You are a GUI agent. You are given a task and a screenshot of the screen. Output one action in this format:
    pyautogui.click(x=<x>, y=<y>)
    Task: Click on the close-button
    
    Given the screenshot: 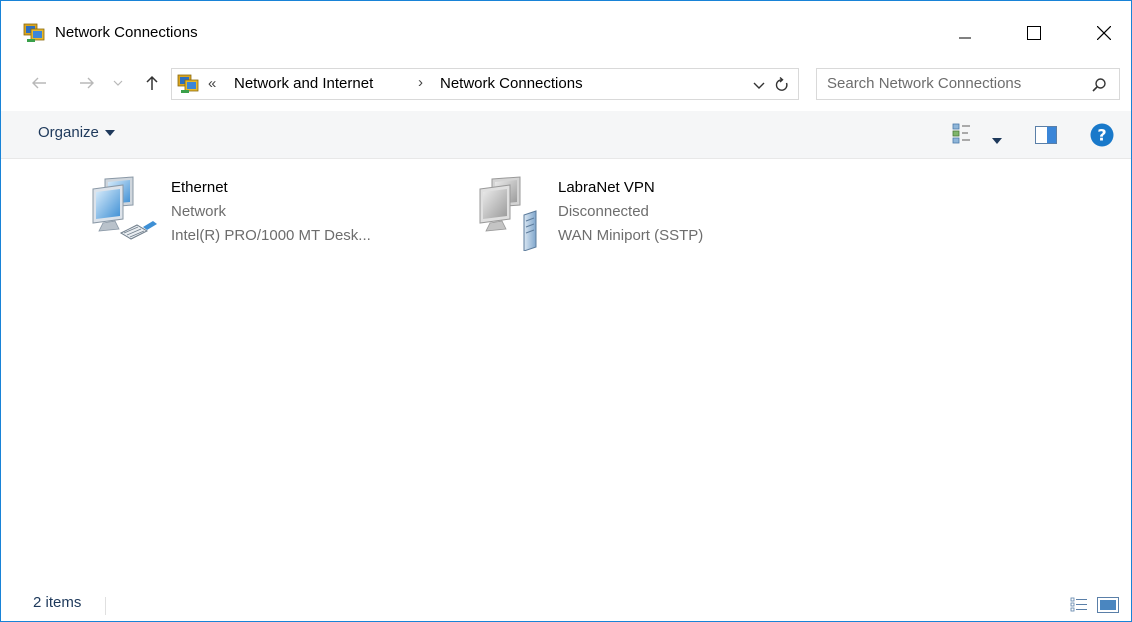 What is the action you would take?
    pyautogui.click(x=1104, y=33)
    